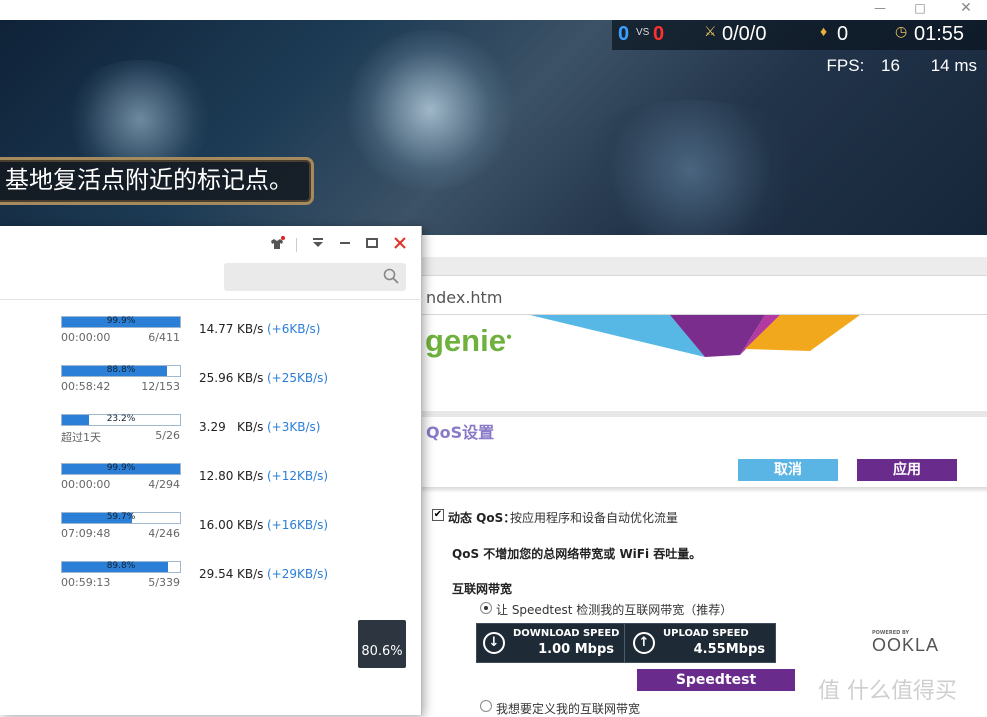 Image resolution: width=987 pixels, height=717 pixels. What do you see at coordinates (211, 487) in the screenshot?
I see `process-row: 99.9% 00:00:00 4/294 12.80 KB/s (+12KB/s)` at bounding box center [211, 487].